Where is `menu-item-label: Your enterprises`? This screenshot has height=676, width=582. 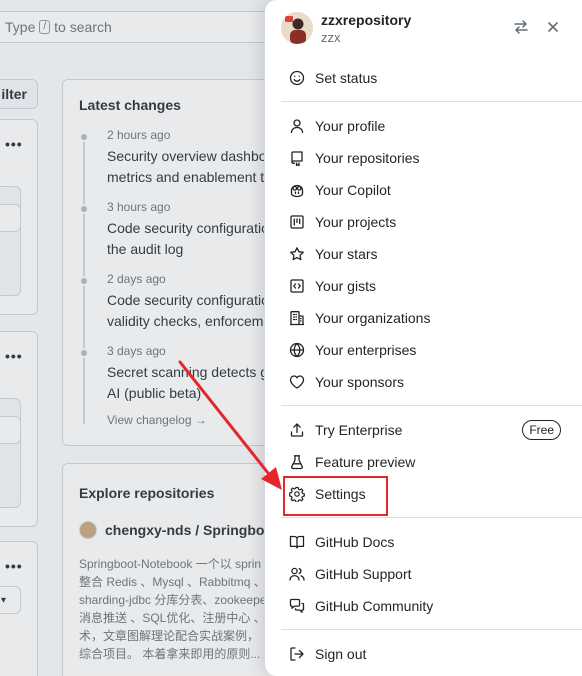 menu-item-label: Your enterprises is located at coordinates (366, 350).